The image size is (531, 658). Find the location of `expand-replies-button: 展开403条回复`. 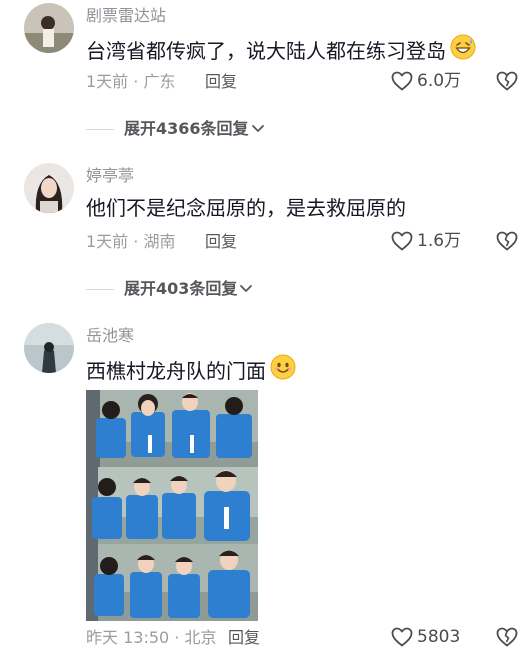

expand-replies-button: 展开403条回复 is located at coordinates (169, 289).